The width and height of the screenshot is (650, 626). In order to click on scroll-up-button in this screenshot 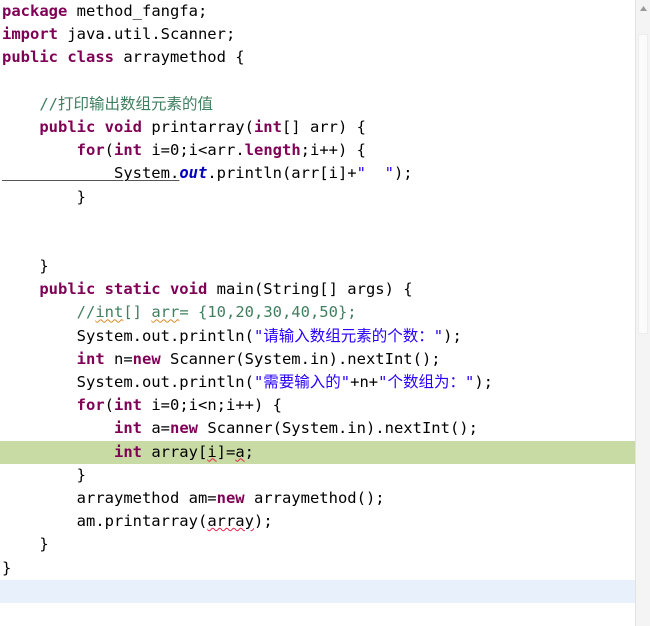, I will do `click(643, 8)`.